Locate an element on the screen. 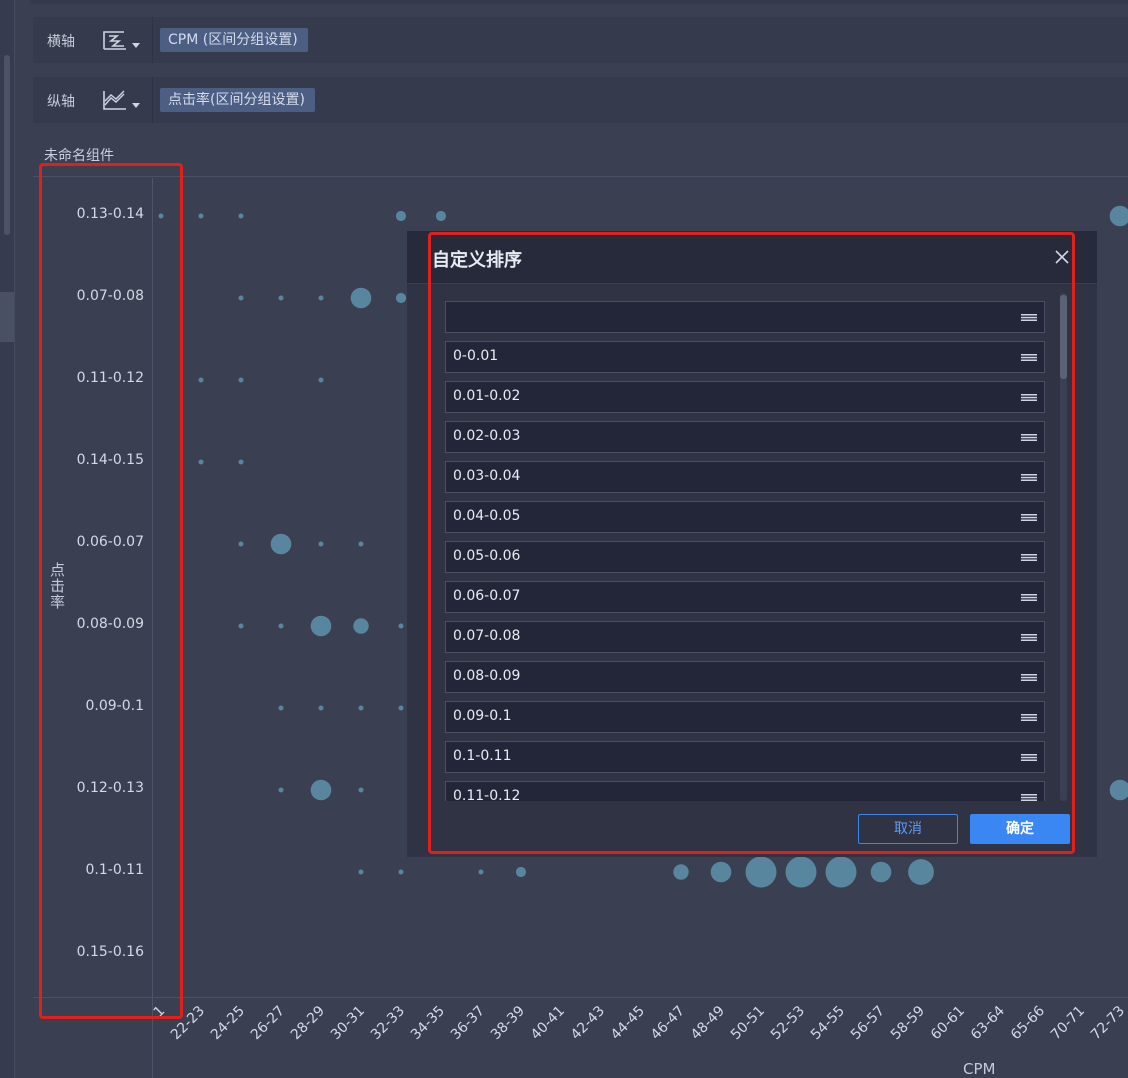 This screenshot has width=1128, height=1078. annotation-box-y-labels is located at coordinates (111, 591).